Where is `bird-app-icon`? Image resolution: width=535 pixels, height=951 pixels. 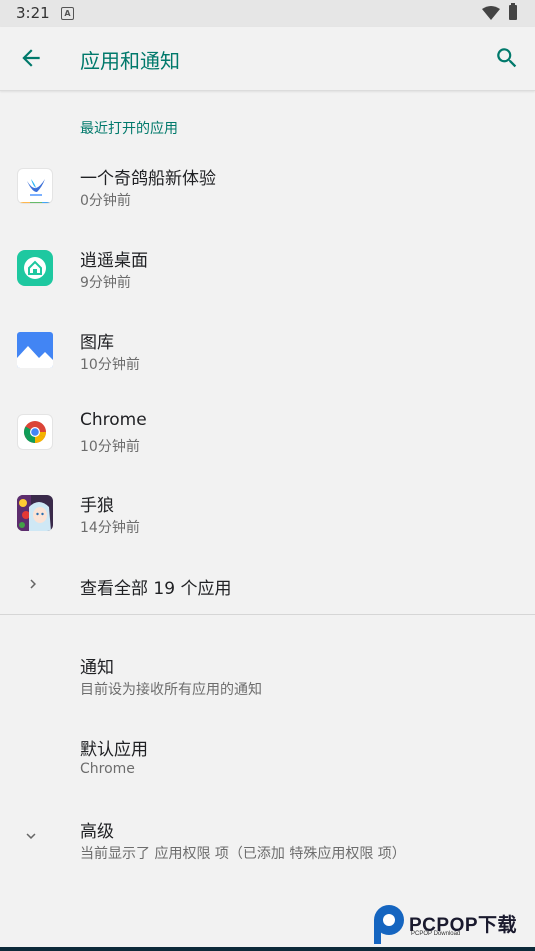
bird-app-icon is located at coordinates (35, 186).